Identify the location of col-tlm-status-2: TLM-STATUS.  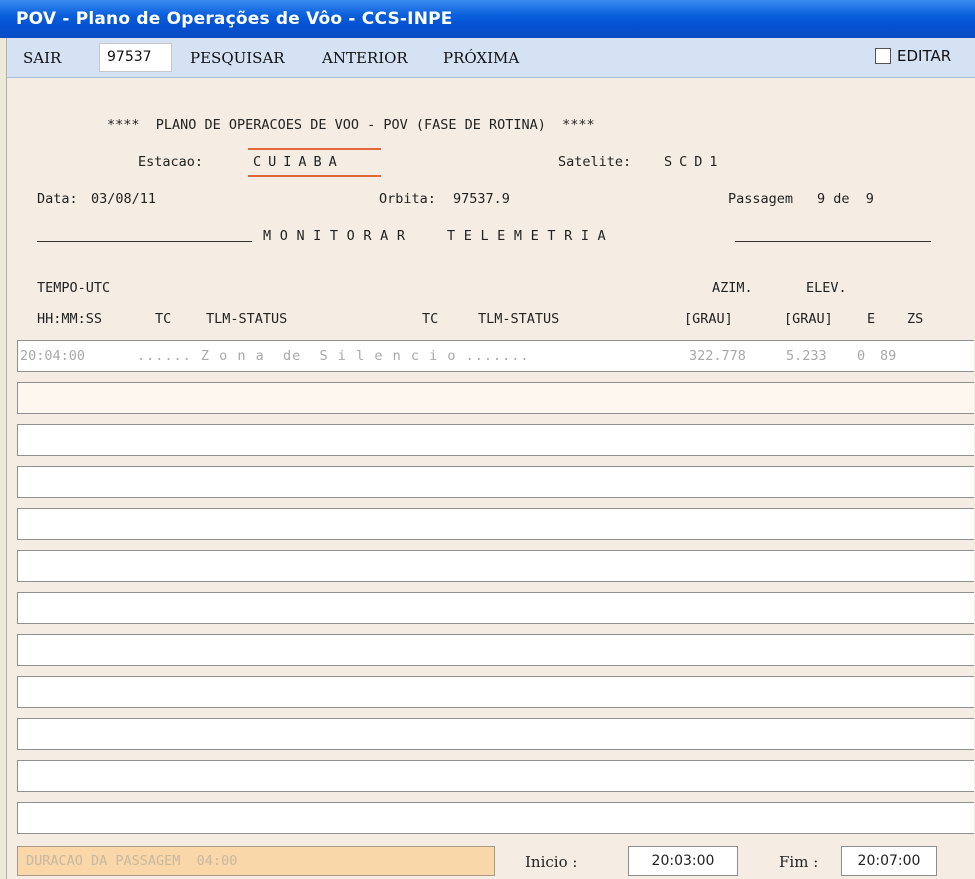
(519, 319).